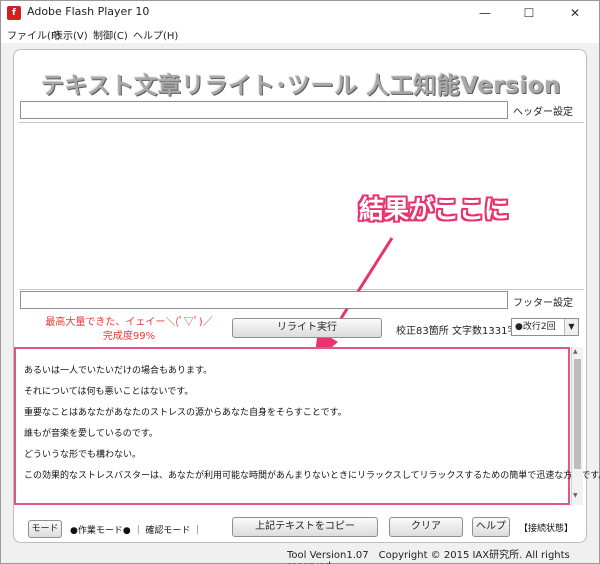 Image resolution: width=600 pixels, height=564 pixels. What do you see at coordinates (14, 13) in the screenshot?
I see `flash-player-icon: f` at bounding box center [14, 13].